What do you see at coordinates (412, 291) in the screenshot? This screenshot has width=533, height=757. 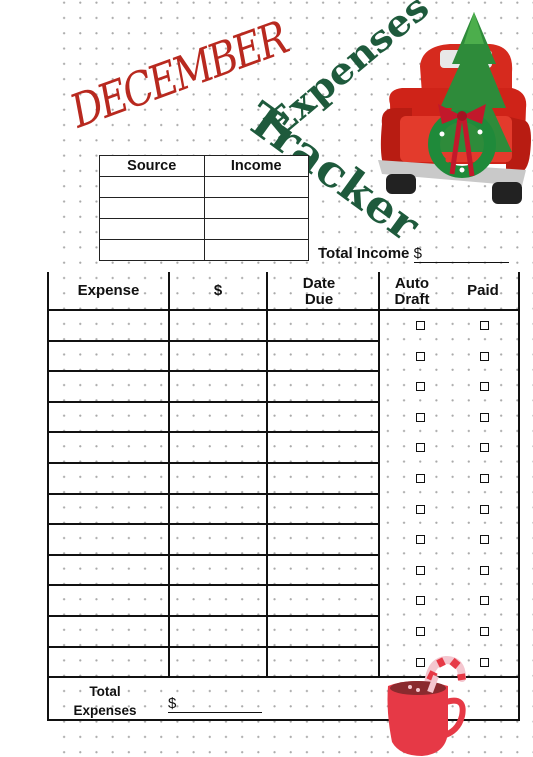 I see `header-auto-draft: Auto Draft` at bounding box center [412, 291].